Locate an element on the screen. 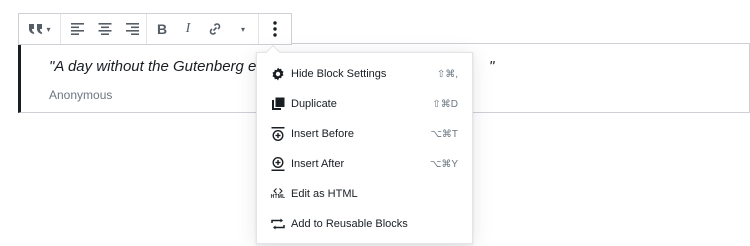  menu-item-shortcut: ⌥⌘Y is located at coordinates (443, 164).